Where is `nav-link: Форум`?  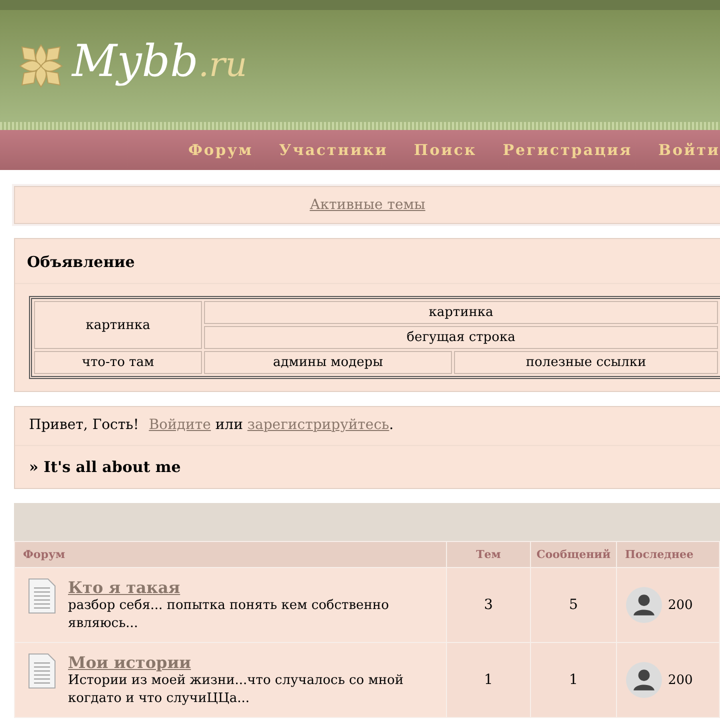
nav-link: Форум is located at coordinates (221, 150).